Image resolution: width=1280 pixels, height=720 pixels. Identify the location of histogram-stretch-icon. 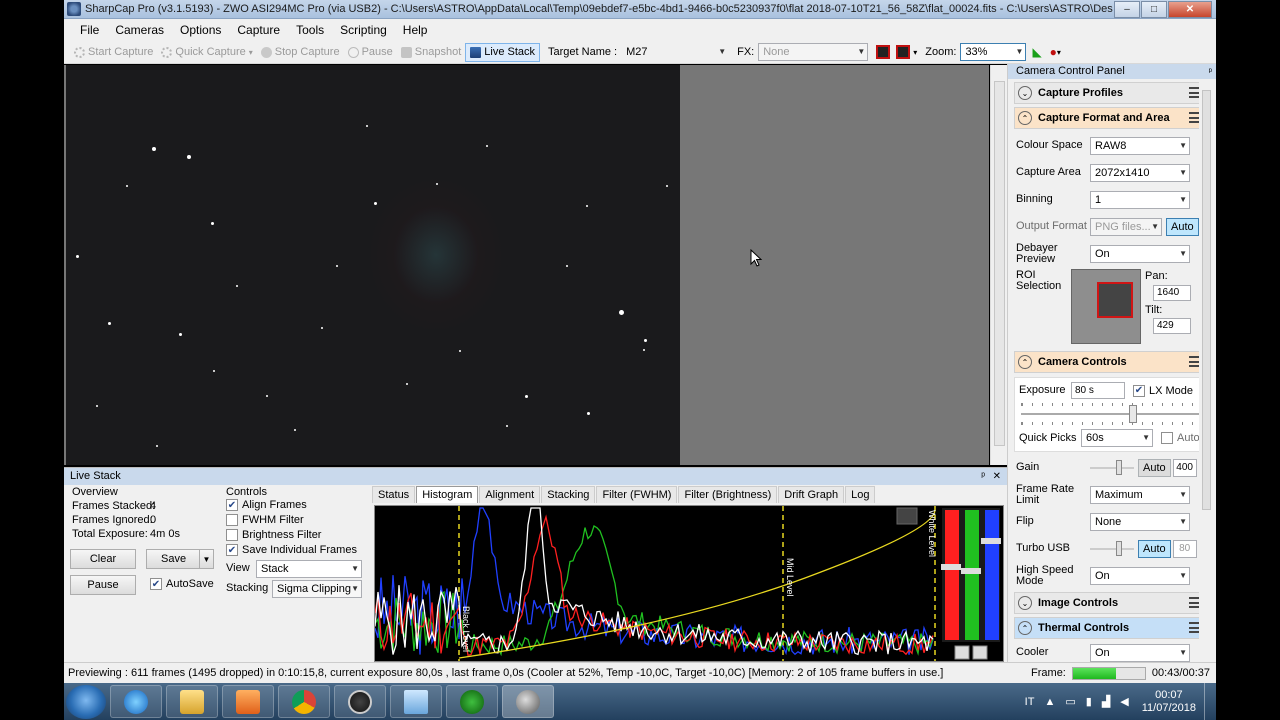
(883, 52).